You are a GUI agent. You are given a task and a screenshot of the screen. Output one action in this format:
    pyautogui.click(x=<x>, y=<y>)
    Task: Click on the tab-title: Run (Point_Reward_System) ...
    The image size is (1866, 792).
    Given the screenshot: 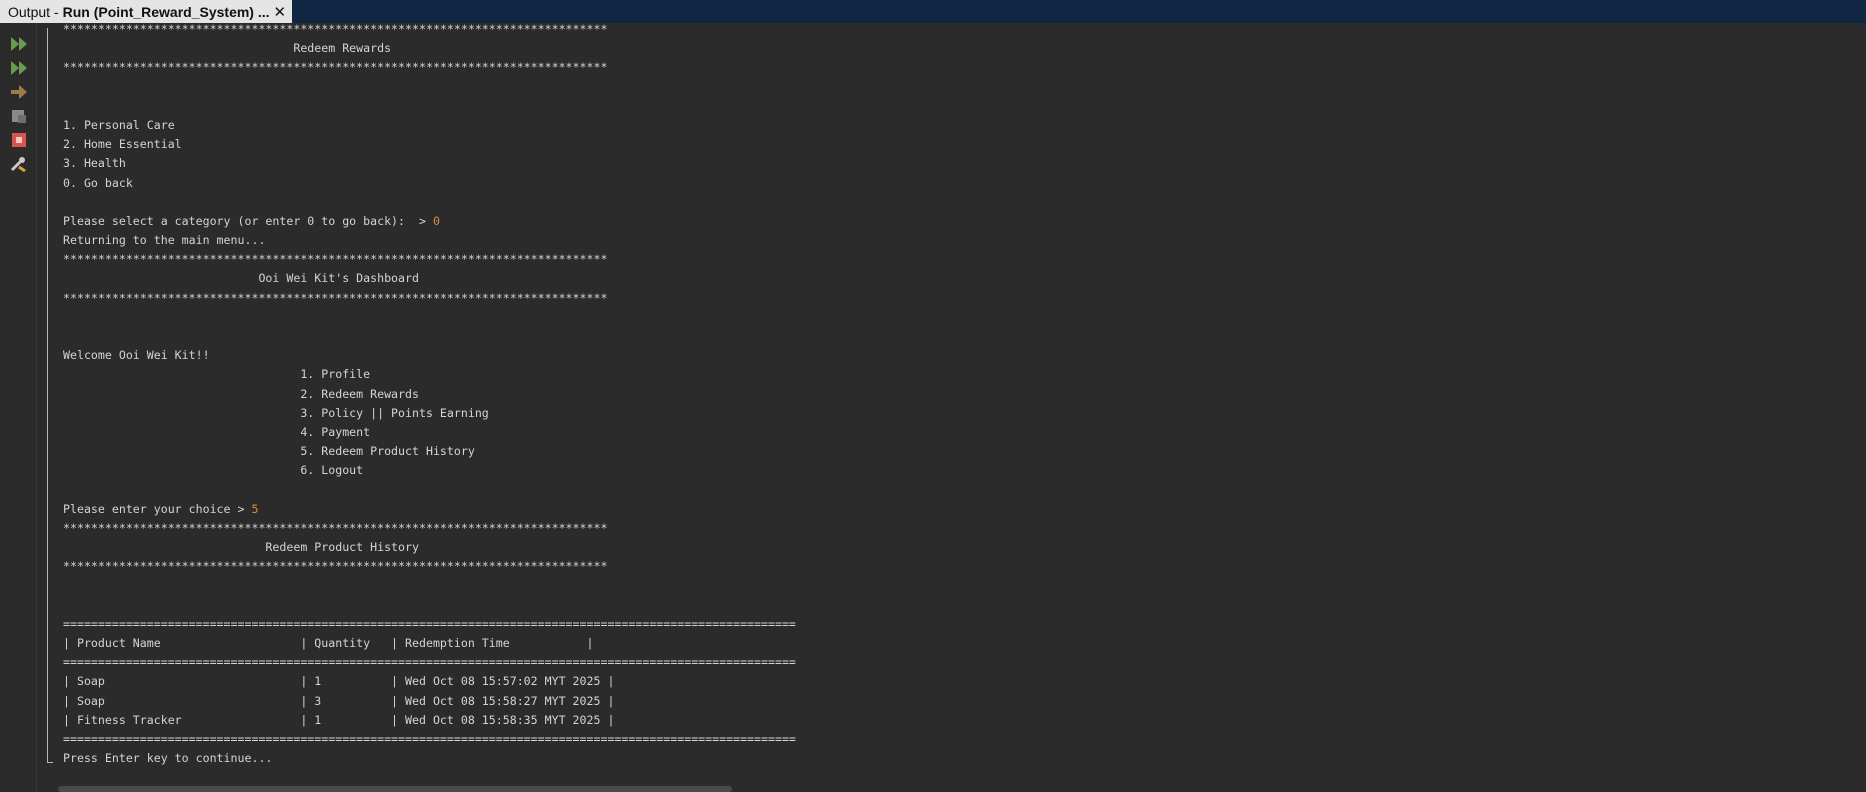 What is the action you would take?
    pyautogui.click(x=166, y=11)
    